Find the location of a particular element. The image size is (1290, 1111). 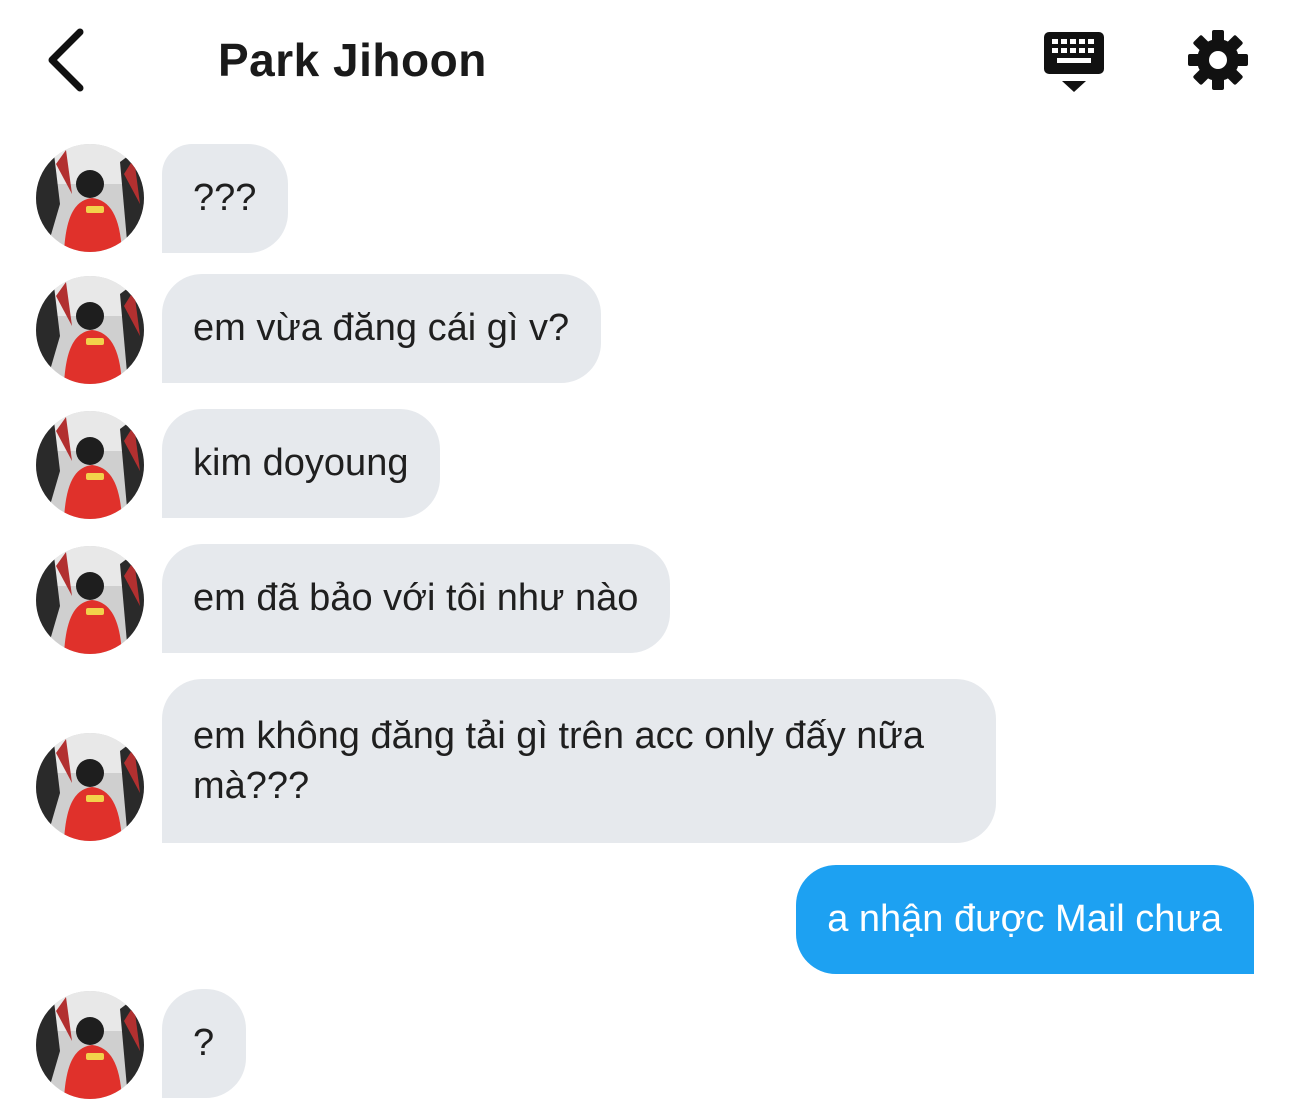

chevron-left-icon is located at coordinates (66, 60).